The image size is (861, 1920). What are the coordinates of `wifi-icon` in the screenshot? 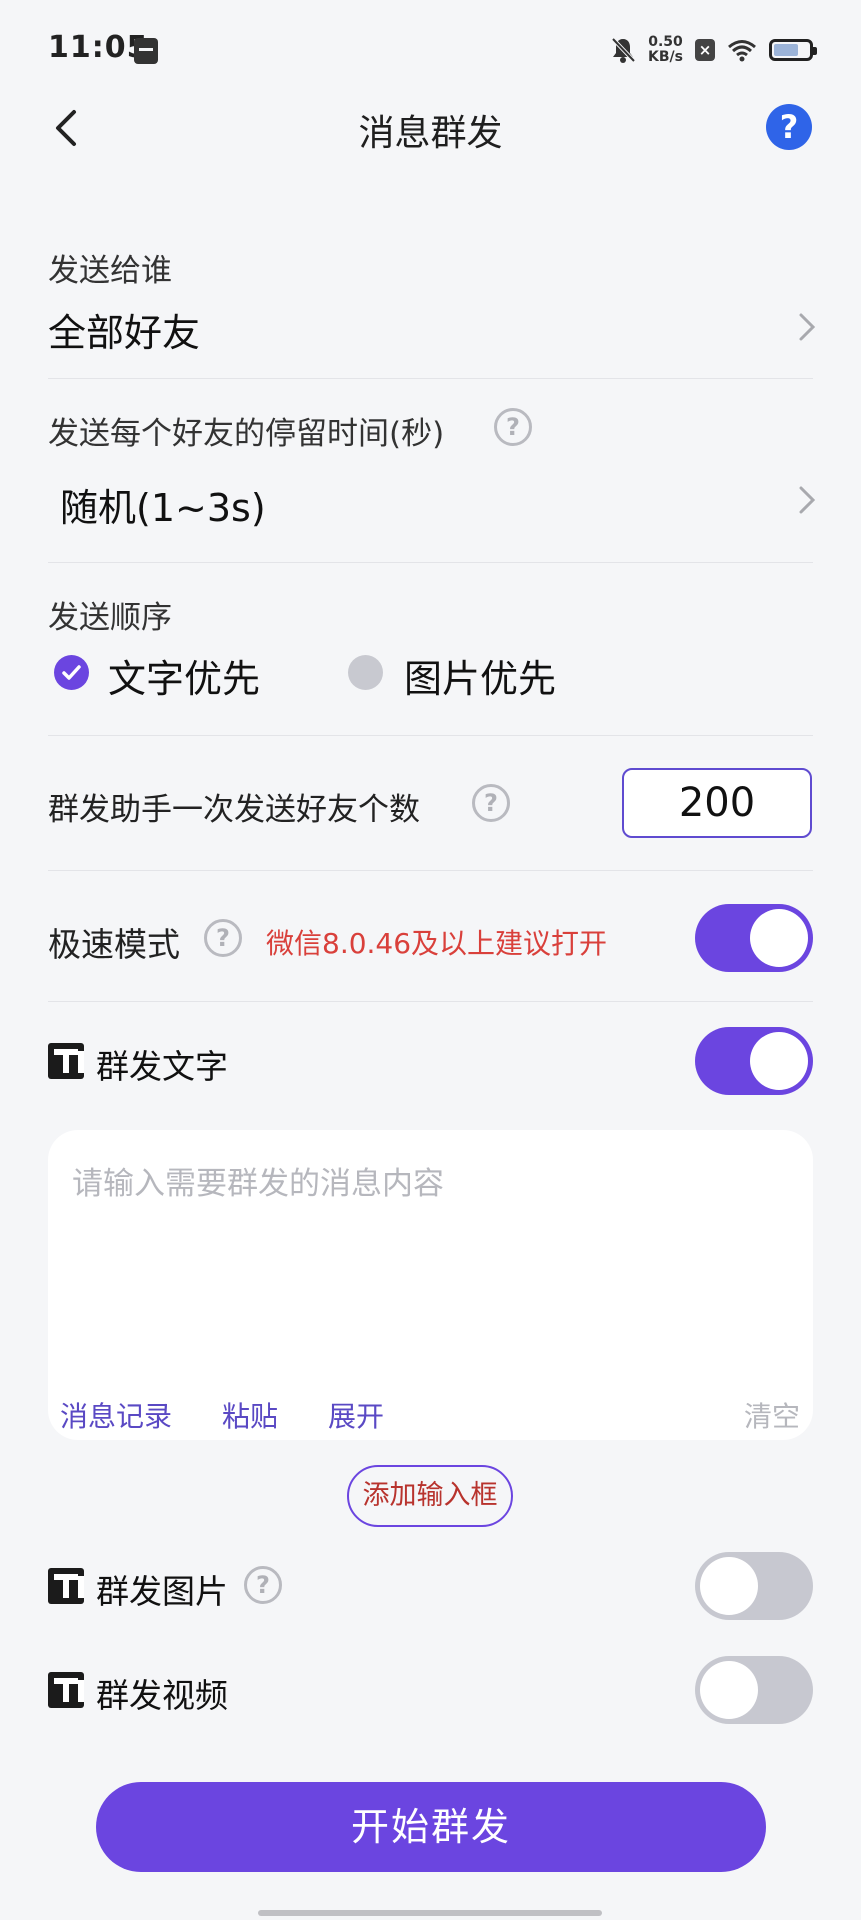 It's located at (742, 51).